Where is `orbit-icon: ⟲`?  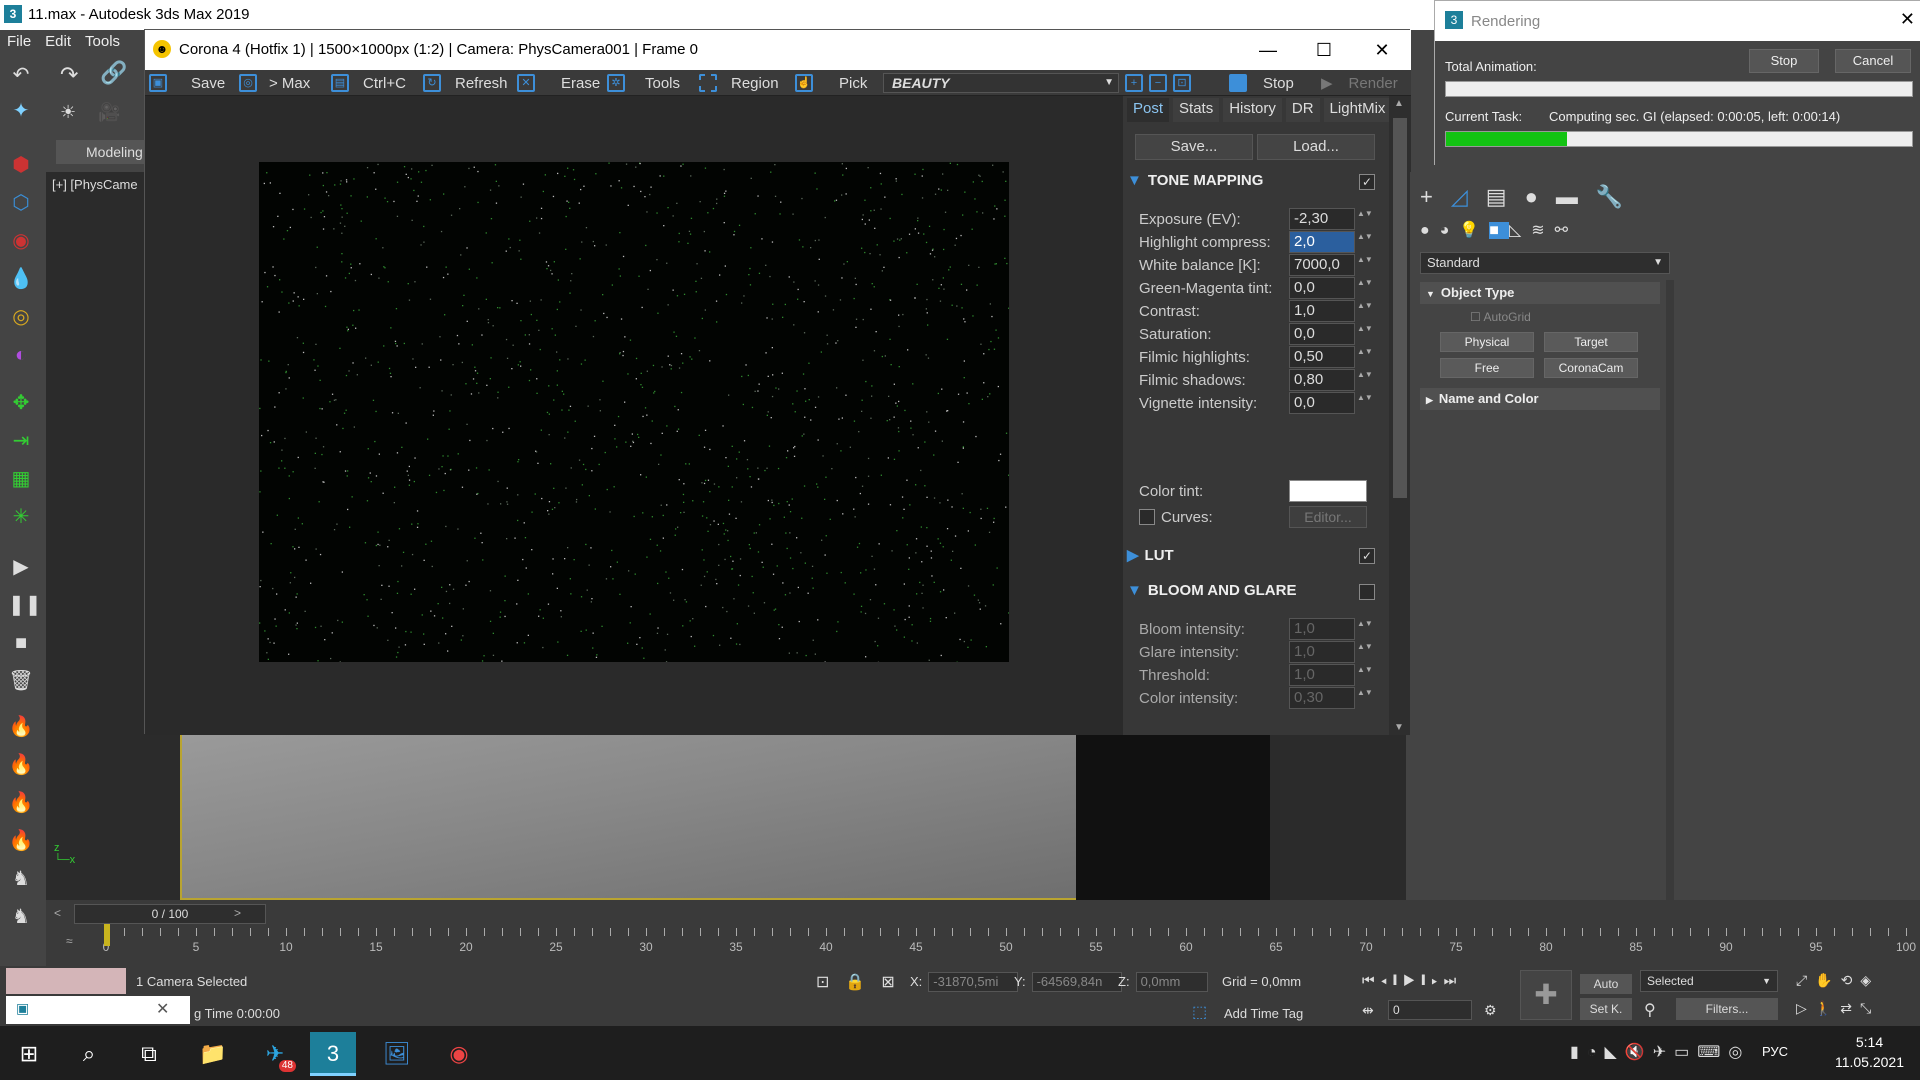 orbit-icon: ⟲ is located at coordinates (1851, 980).